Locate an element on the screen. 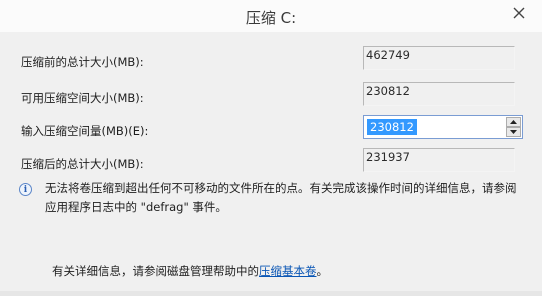 The image size is (542, 296). stepper-buttons is located at coordinates (513, 127).